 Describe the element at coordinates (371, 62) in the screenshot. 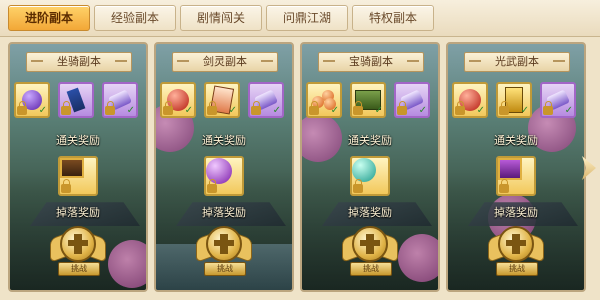

I see `dungeon-title: 宝骑副本` at that location.